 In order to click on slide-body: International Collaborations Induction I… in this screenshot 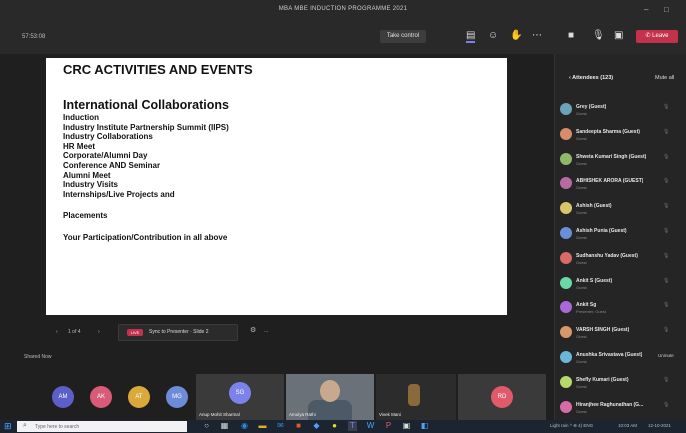, I will do `click(146, 170)`.